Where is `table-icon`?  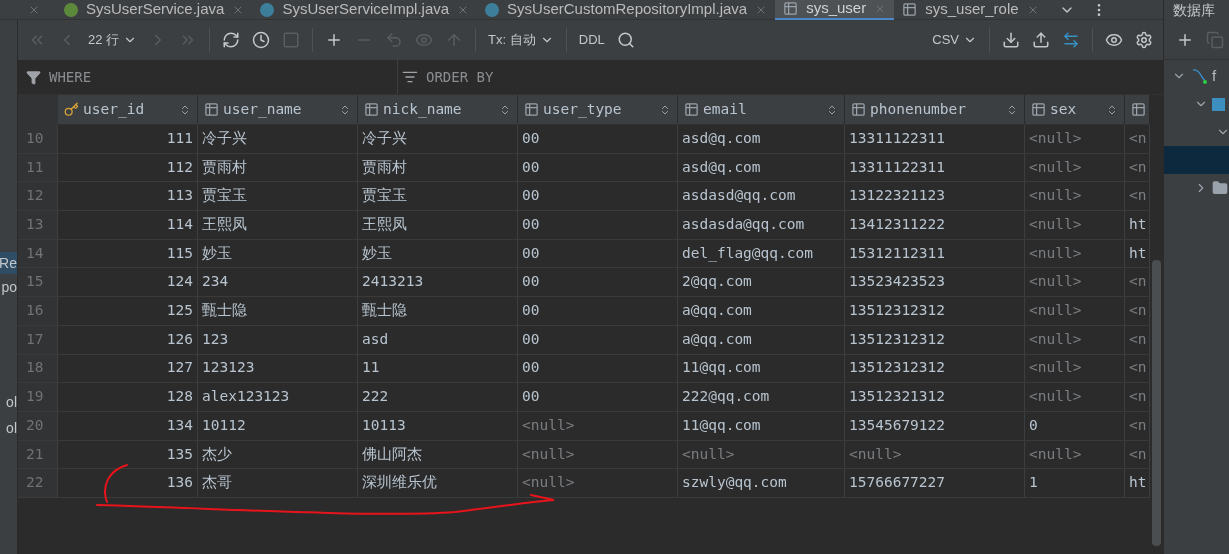
table-icon is located at coordinates (910, 9).